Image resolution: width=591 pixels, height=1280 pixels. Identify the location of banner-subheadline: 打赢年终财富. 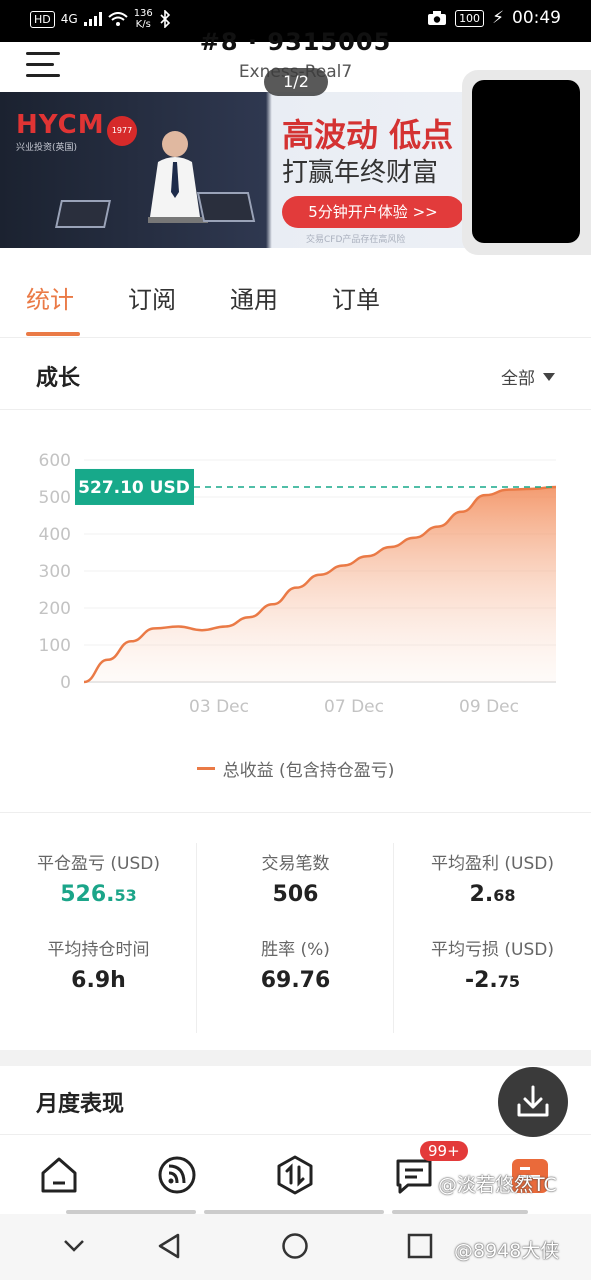
(360, 173).